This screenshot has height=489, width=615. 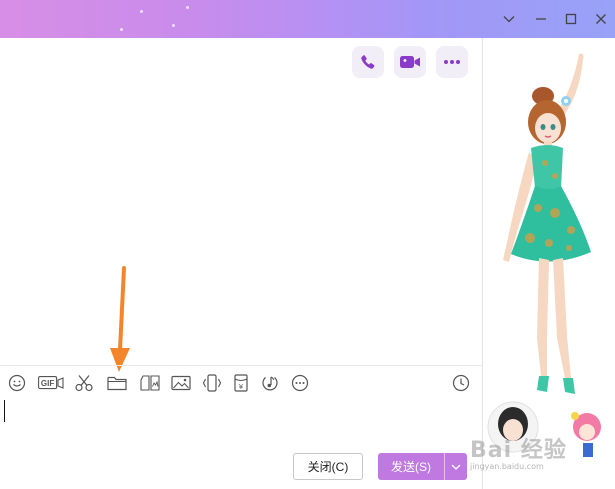 I want to click on shake-button, so click(x=212, y=383).